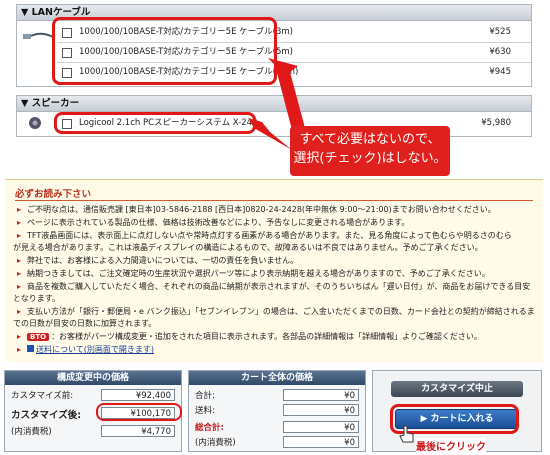 Image resolution: width=550 pixels, height=455 pixels. I want to click on notice-line: ▸ 弊社では、お客様による入力間違いについては、一切の責任を負いません。, so click(158, 260).